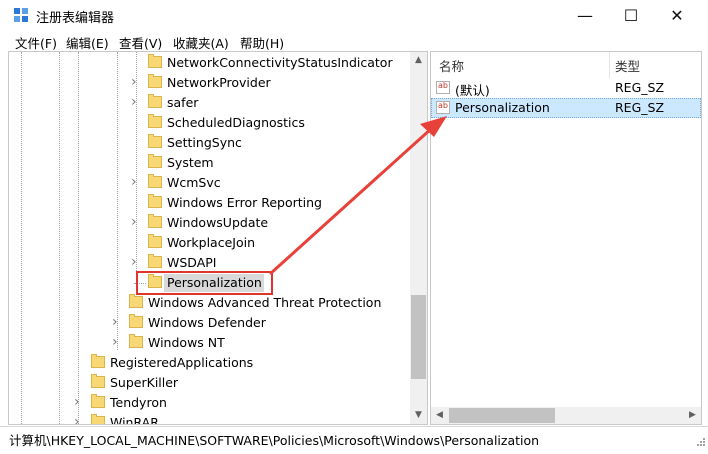 The image size is (708, 454). What do you see at coordinates (502, 107) in the screenshot?
I see `value-name: Personalization` at bounding box center [502, 107].